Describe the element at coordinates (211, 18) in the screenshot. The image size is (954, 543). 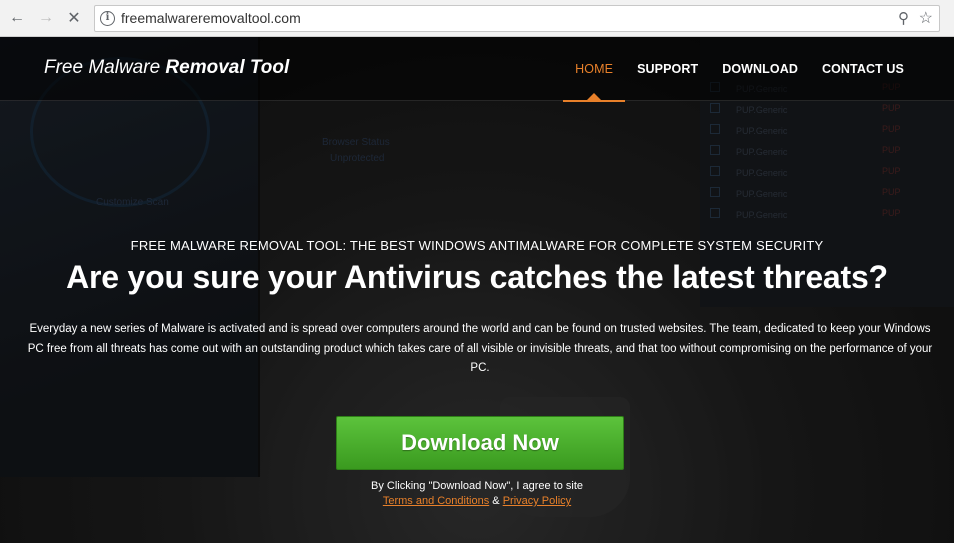
I see `url-text: freemalwareremovaltool.com` at that location.